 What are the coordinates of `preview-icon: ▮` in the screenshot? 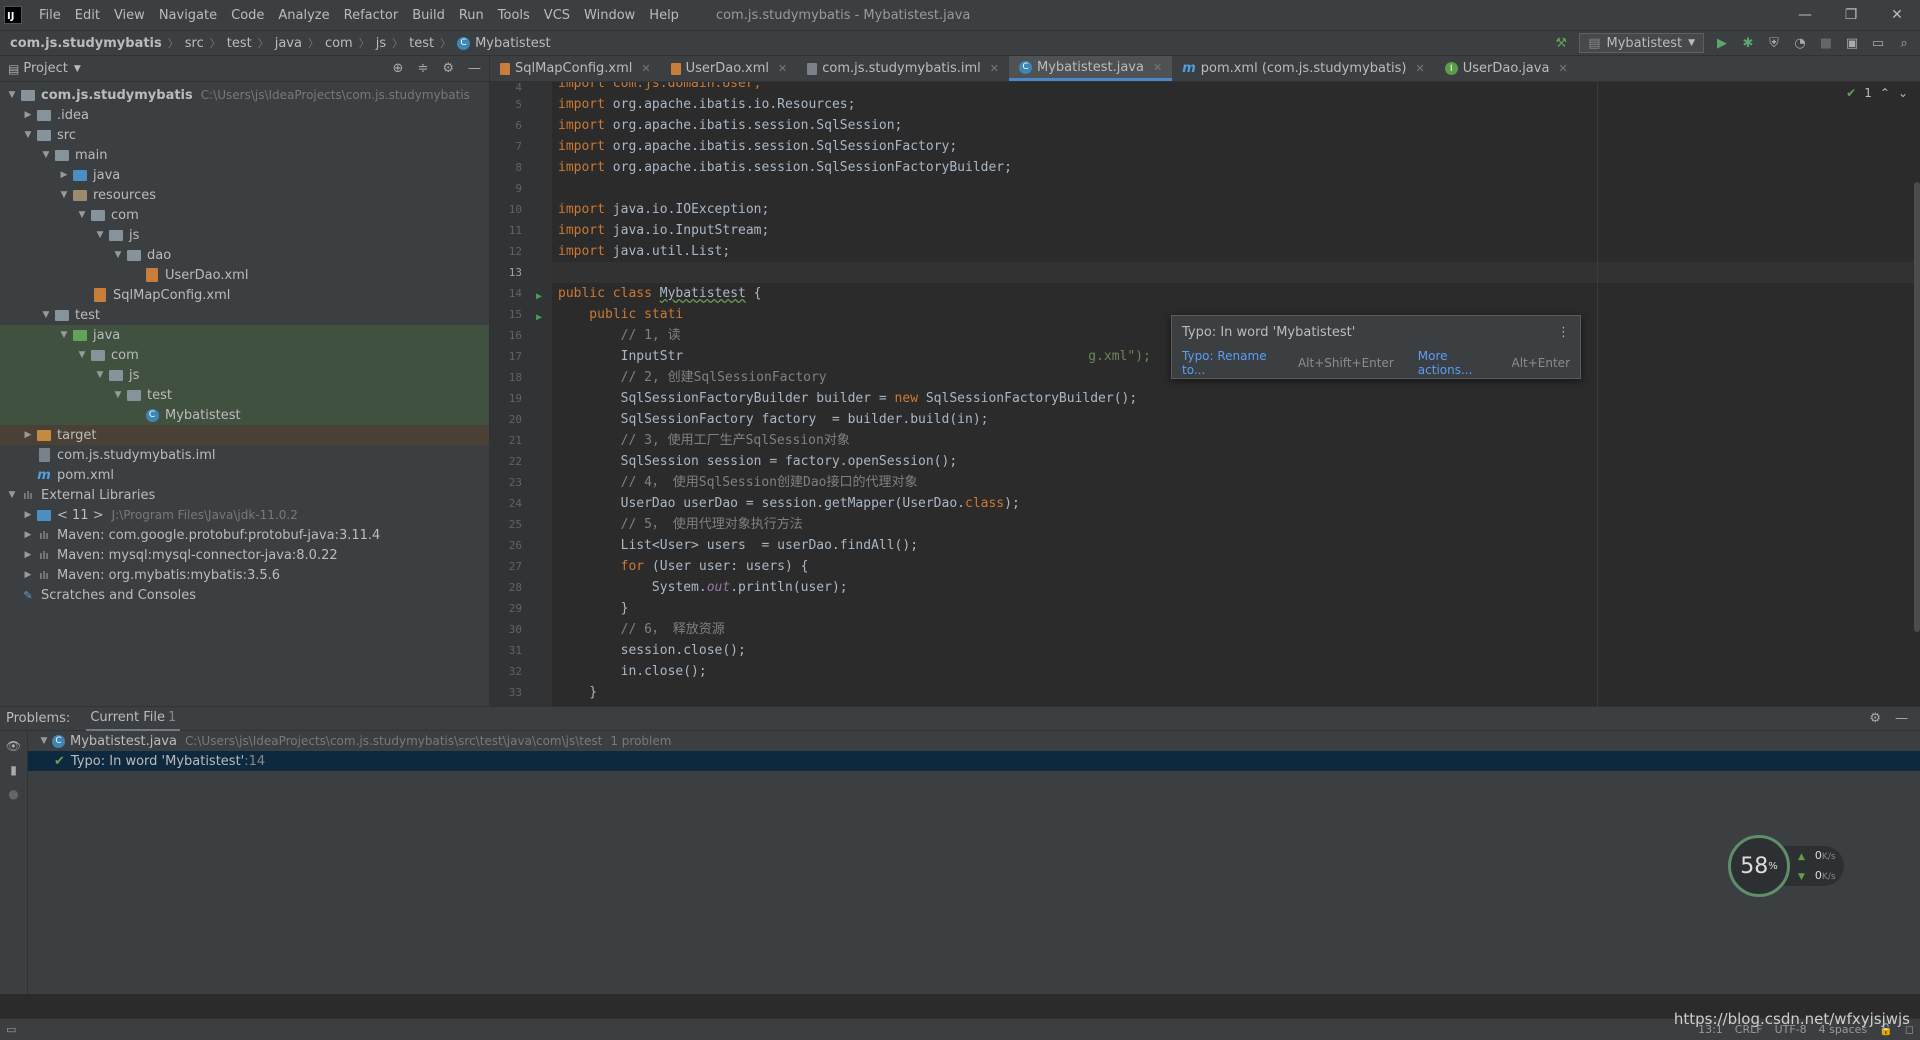 It's located at (13, 770).